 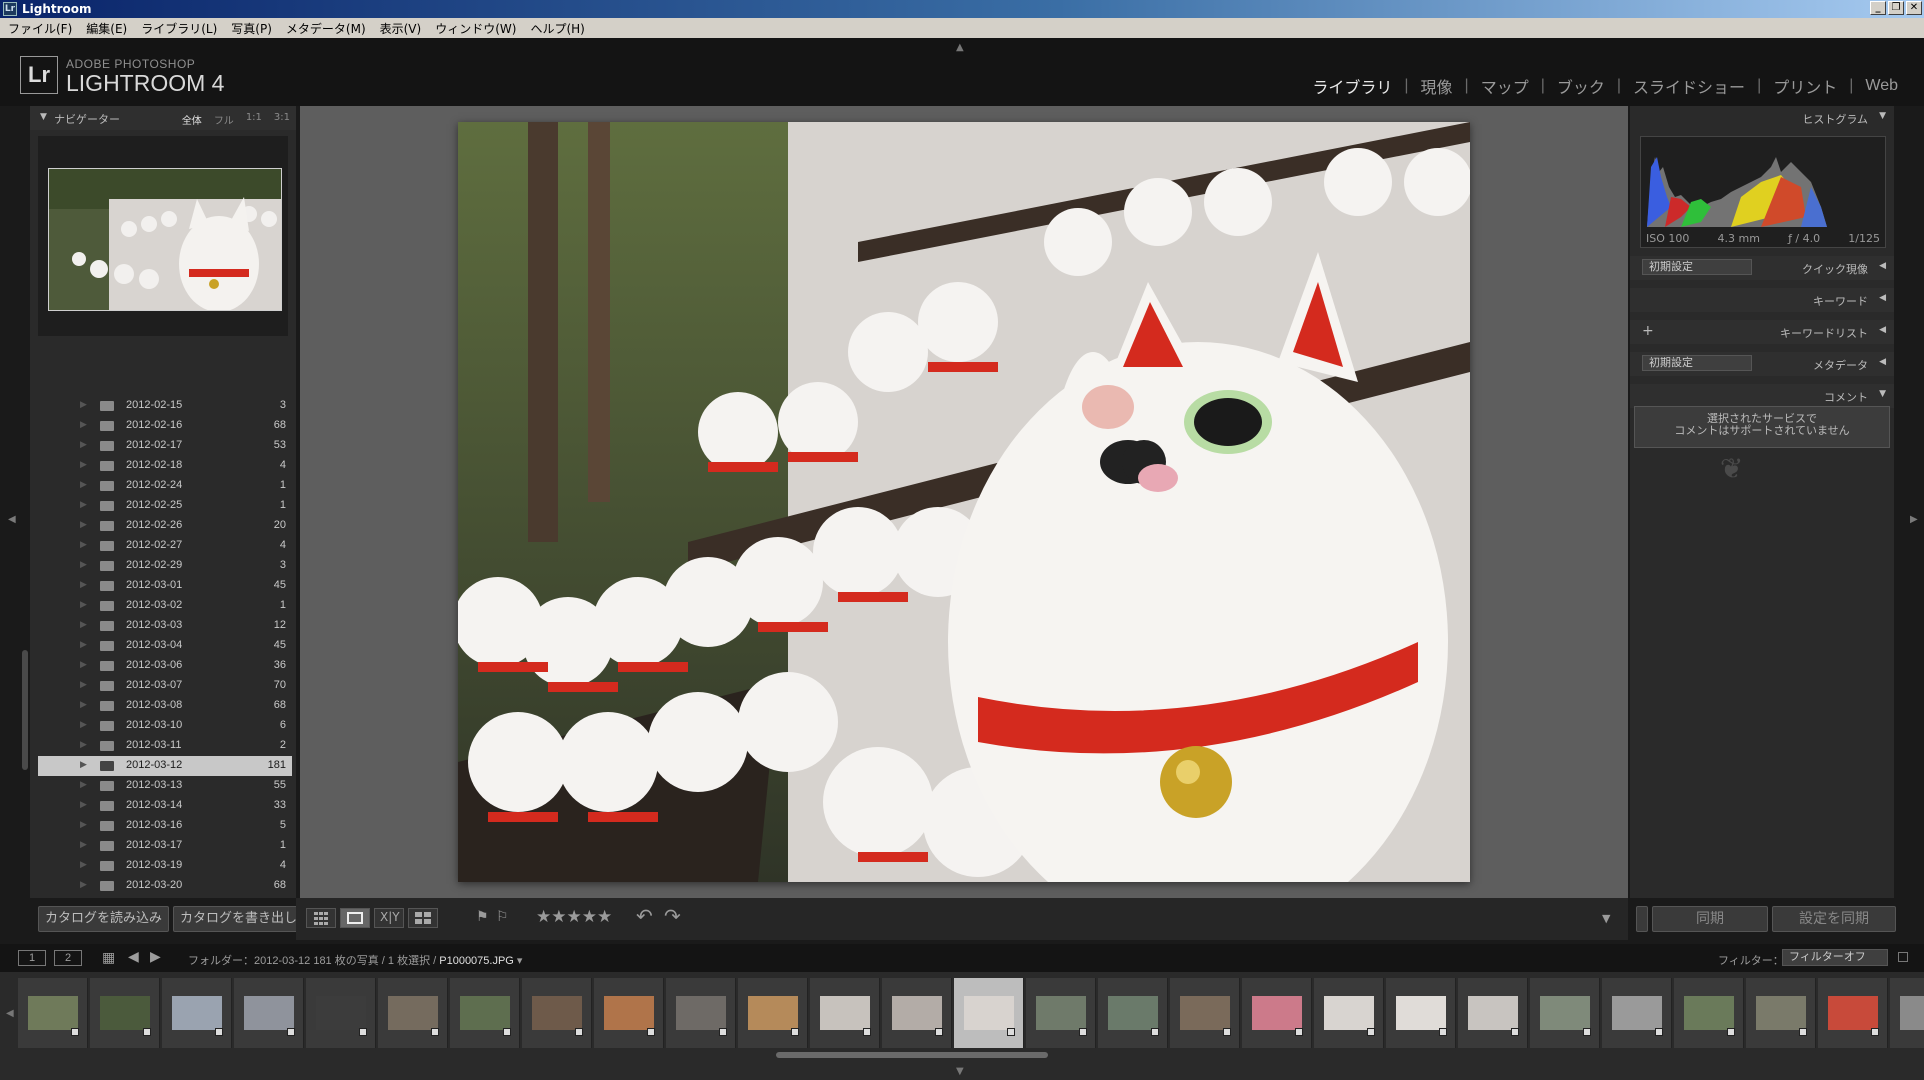 I want to click on folder-row: ▶ 2012-03-08 68, so click(x=165, y=706).